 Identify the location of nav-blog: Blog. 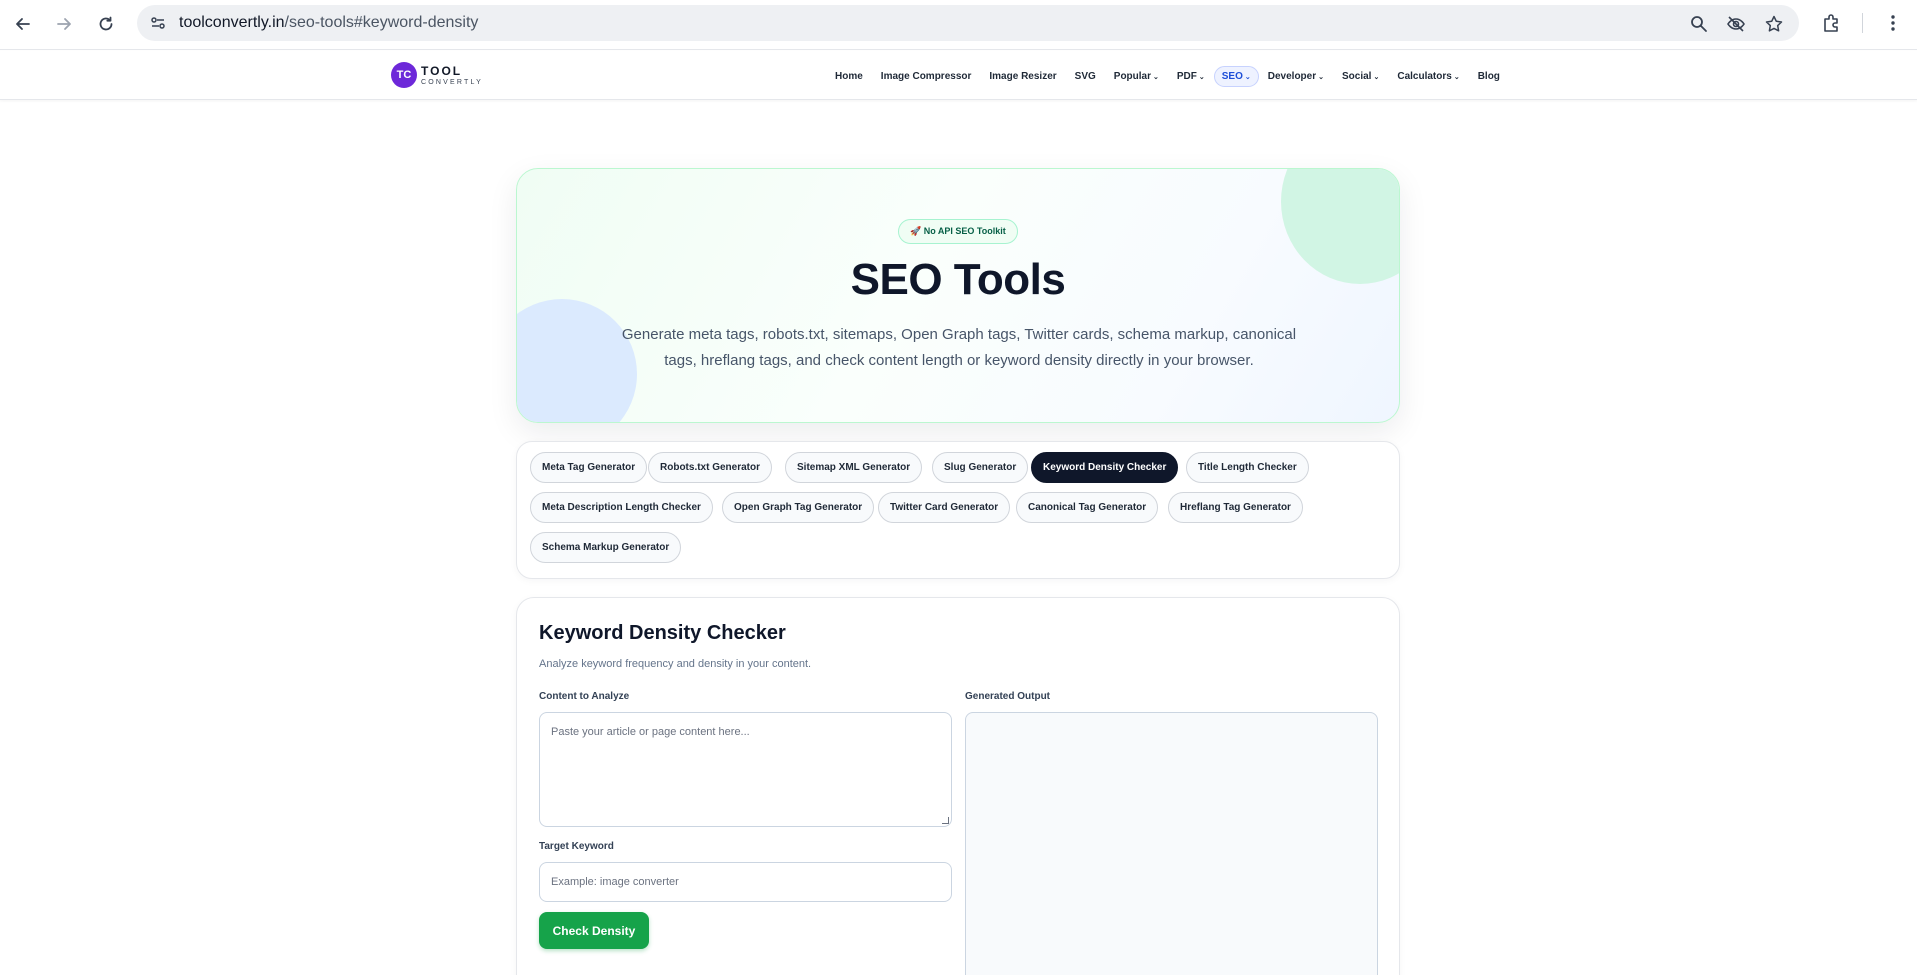
(1489, 76).